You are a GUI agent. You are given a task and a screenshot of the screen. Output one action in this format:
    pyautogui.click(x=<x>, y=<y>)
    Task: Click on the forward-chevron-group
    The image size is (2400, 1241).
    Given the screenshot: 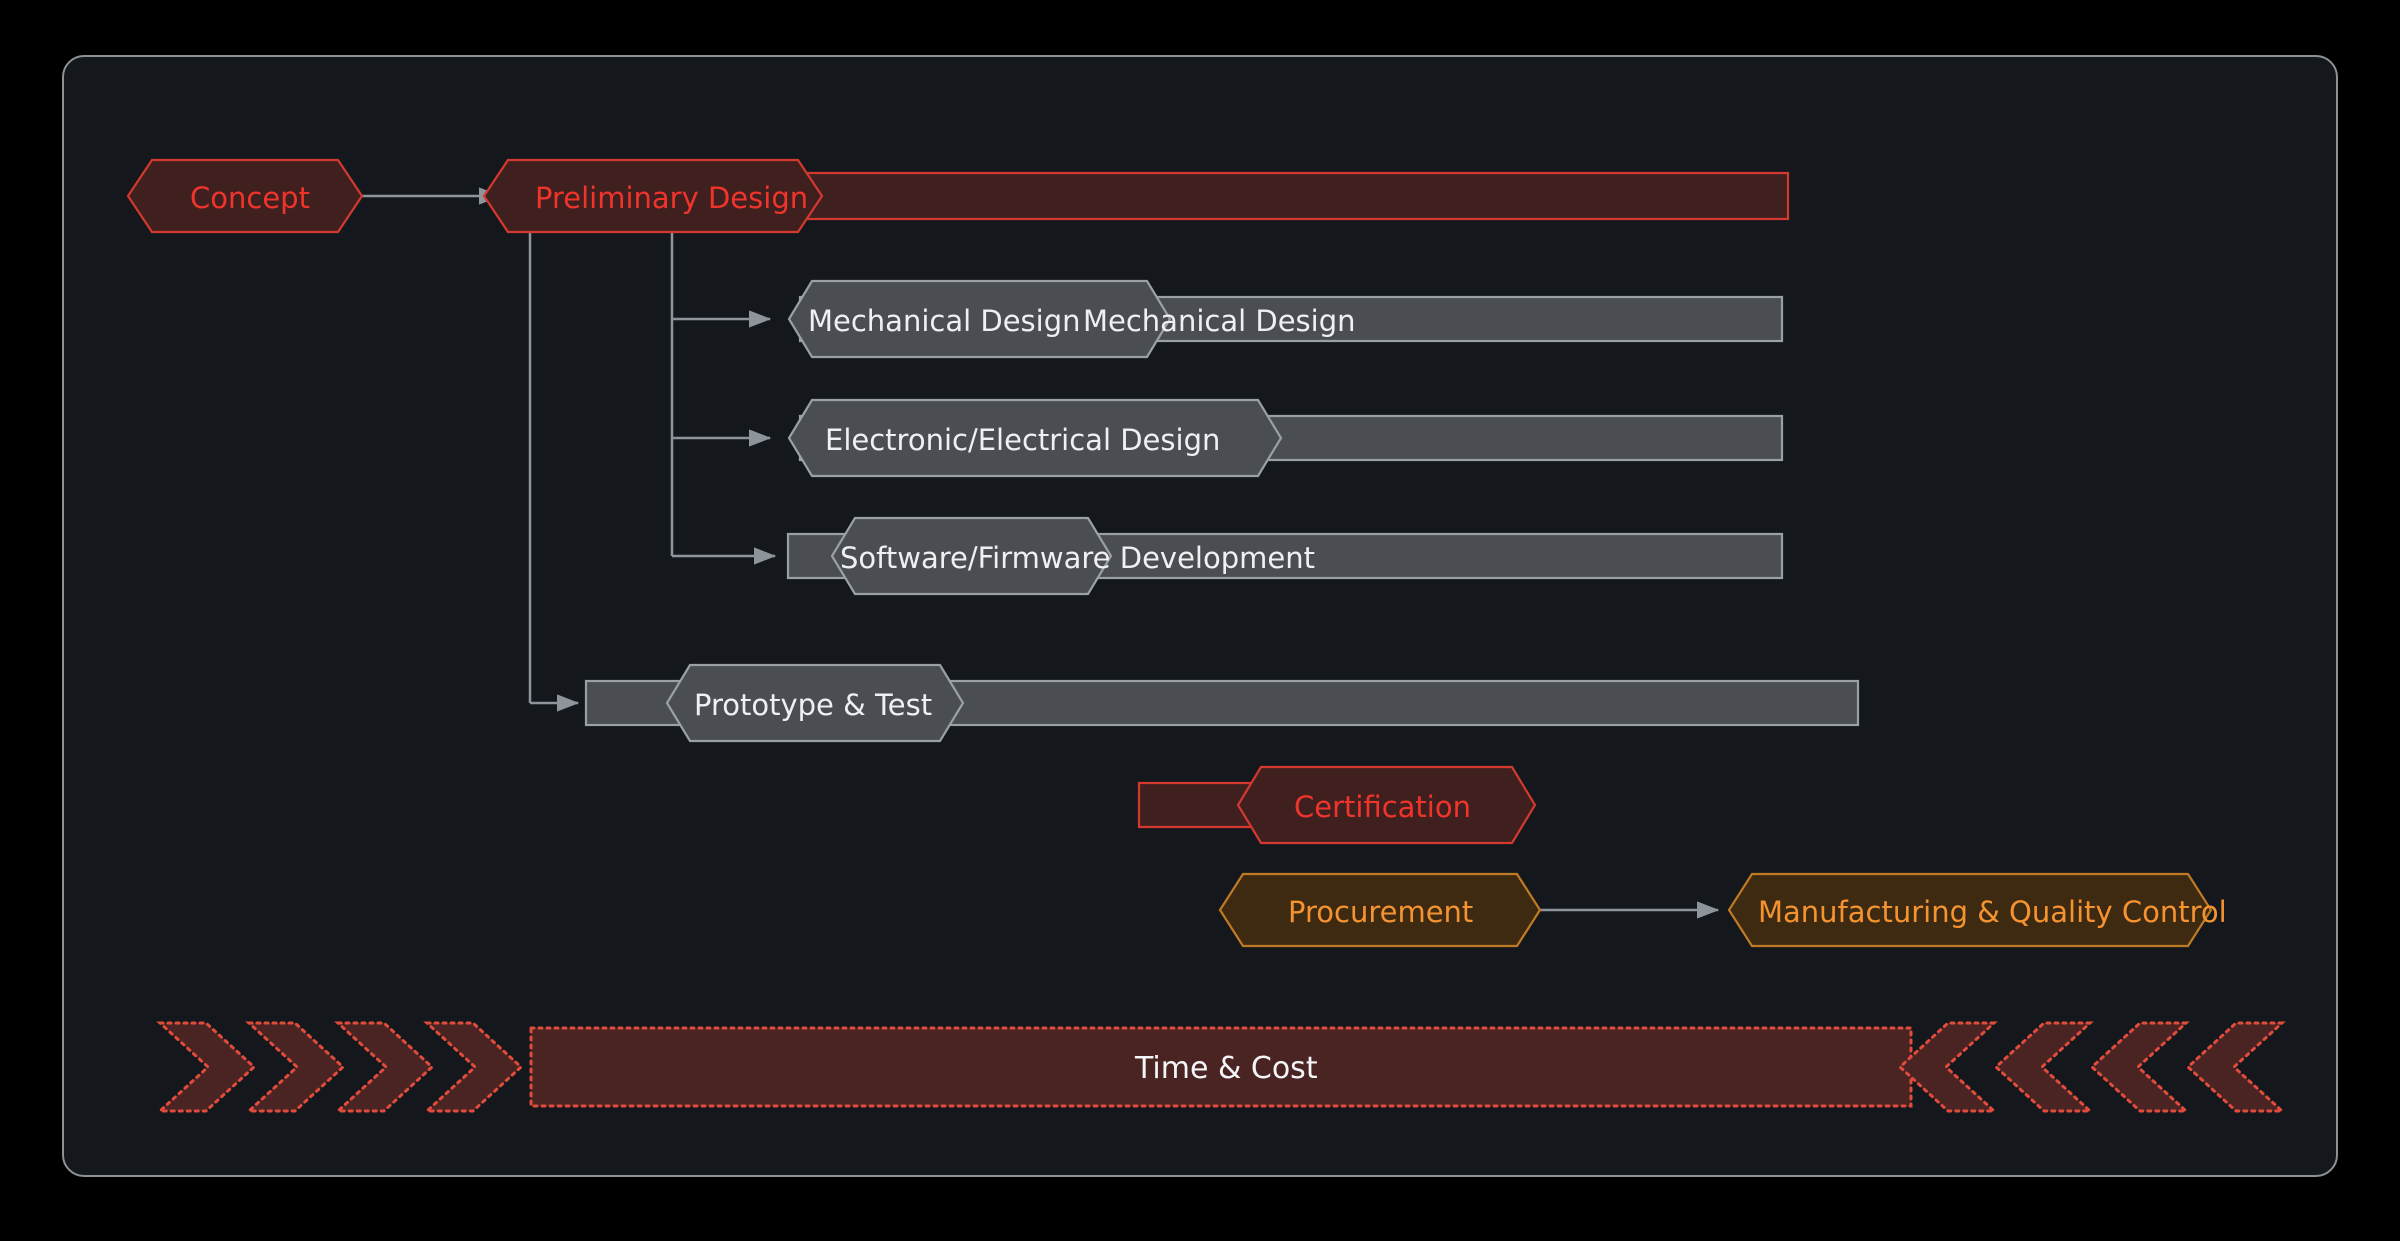 What is the action you would take?
    pyautogui.click(x=340, y=1067)
    